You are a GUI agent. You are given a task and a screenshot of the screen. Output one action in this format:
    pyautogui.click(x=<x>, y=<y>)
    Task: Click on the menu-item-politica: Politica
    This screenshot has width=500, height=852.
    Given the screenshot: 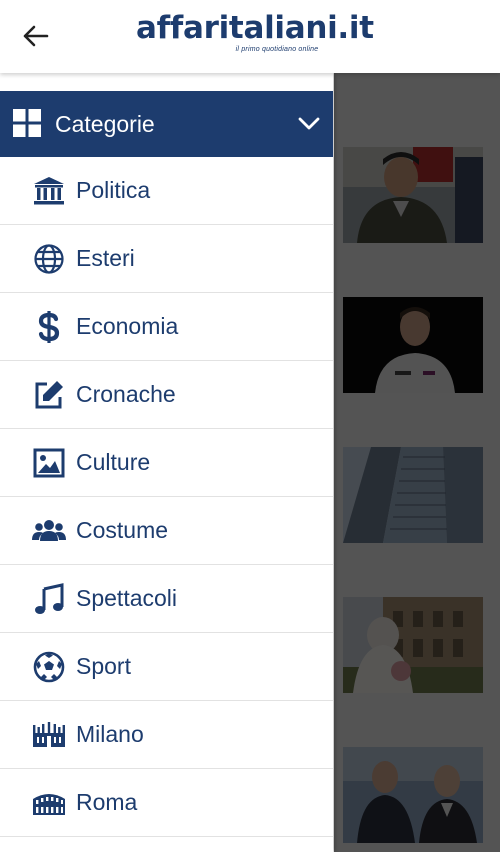 What is the action you would take?
    pyautogui.click(x=166, y=191)
    